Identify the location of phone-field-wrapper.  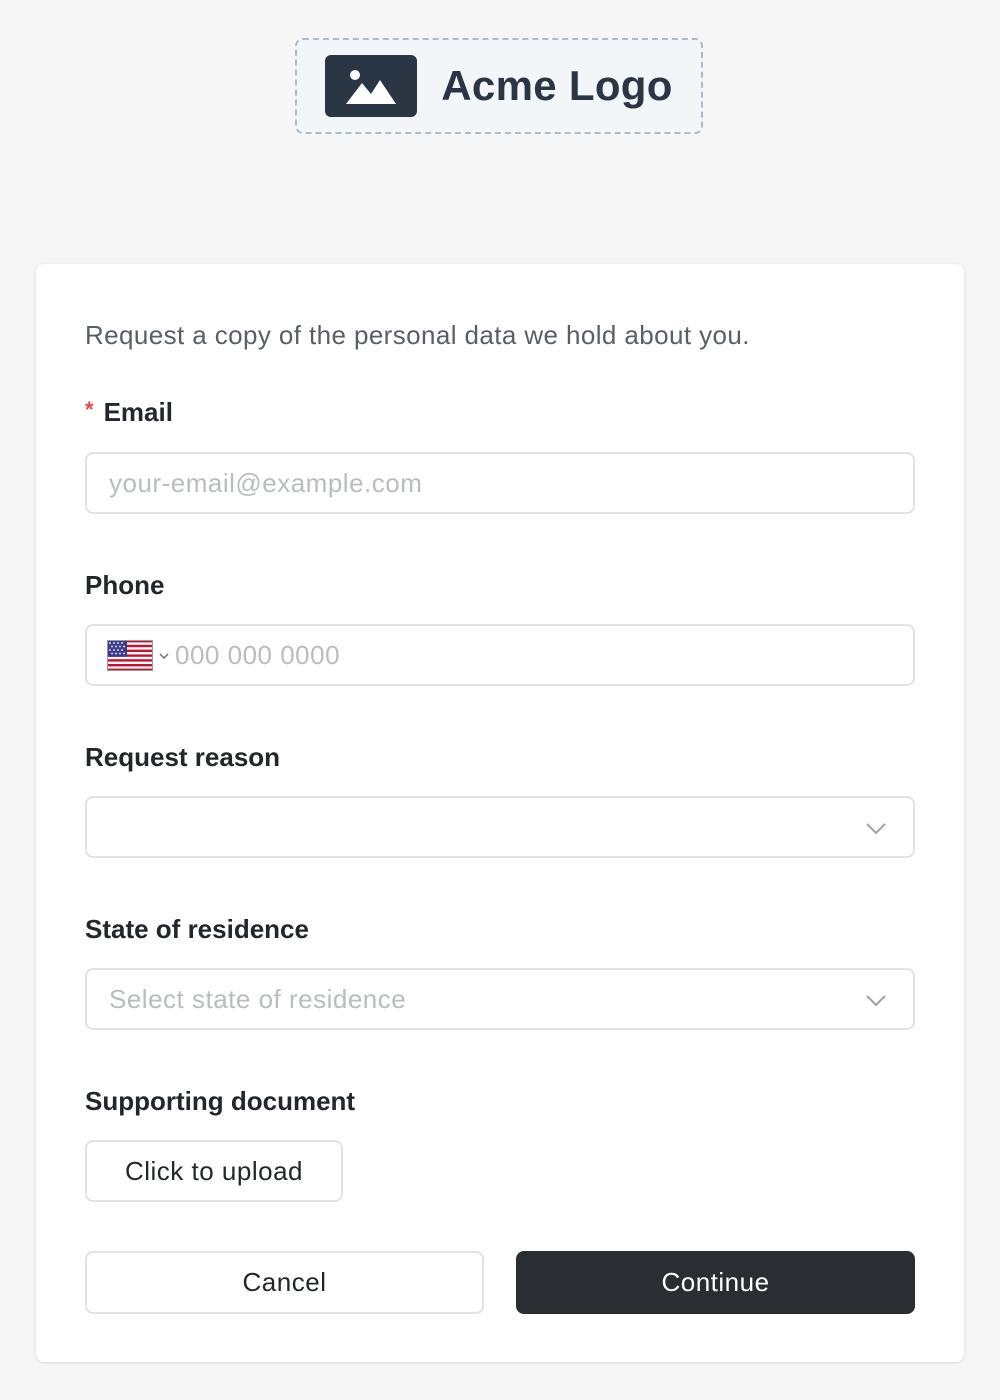
(500, 655).